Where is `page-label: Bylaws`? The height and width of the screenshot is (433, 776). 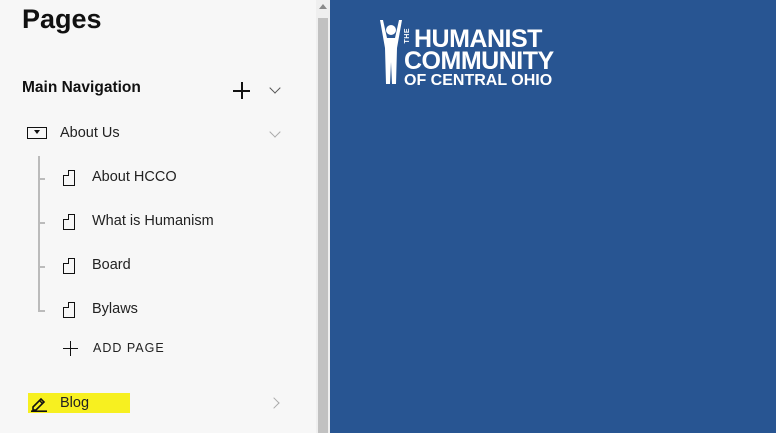
page-label: Bylaws is located at coordinates (115, 309).